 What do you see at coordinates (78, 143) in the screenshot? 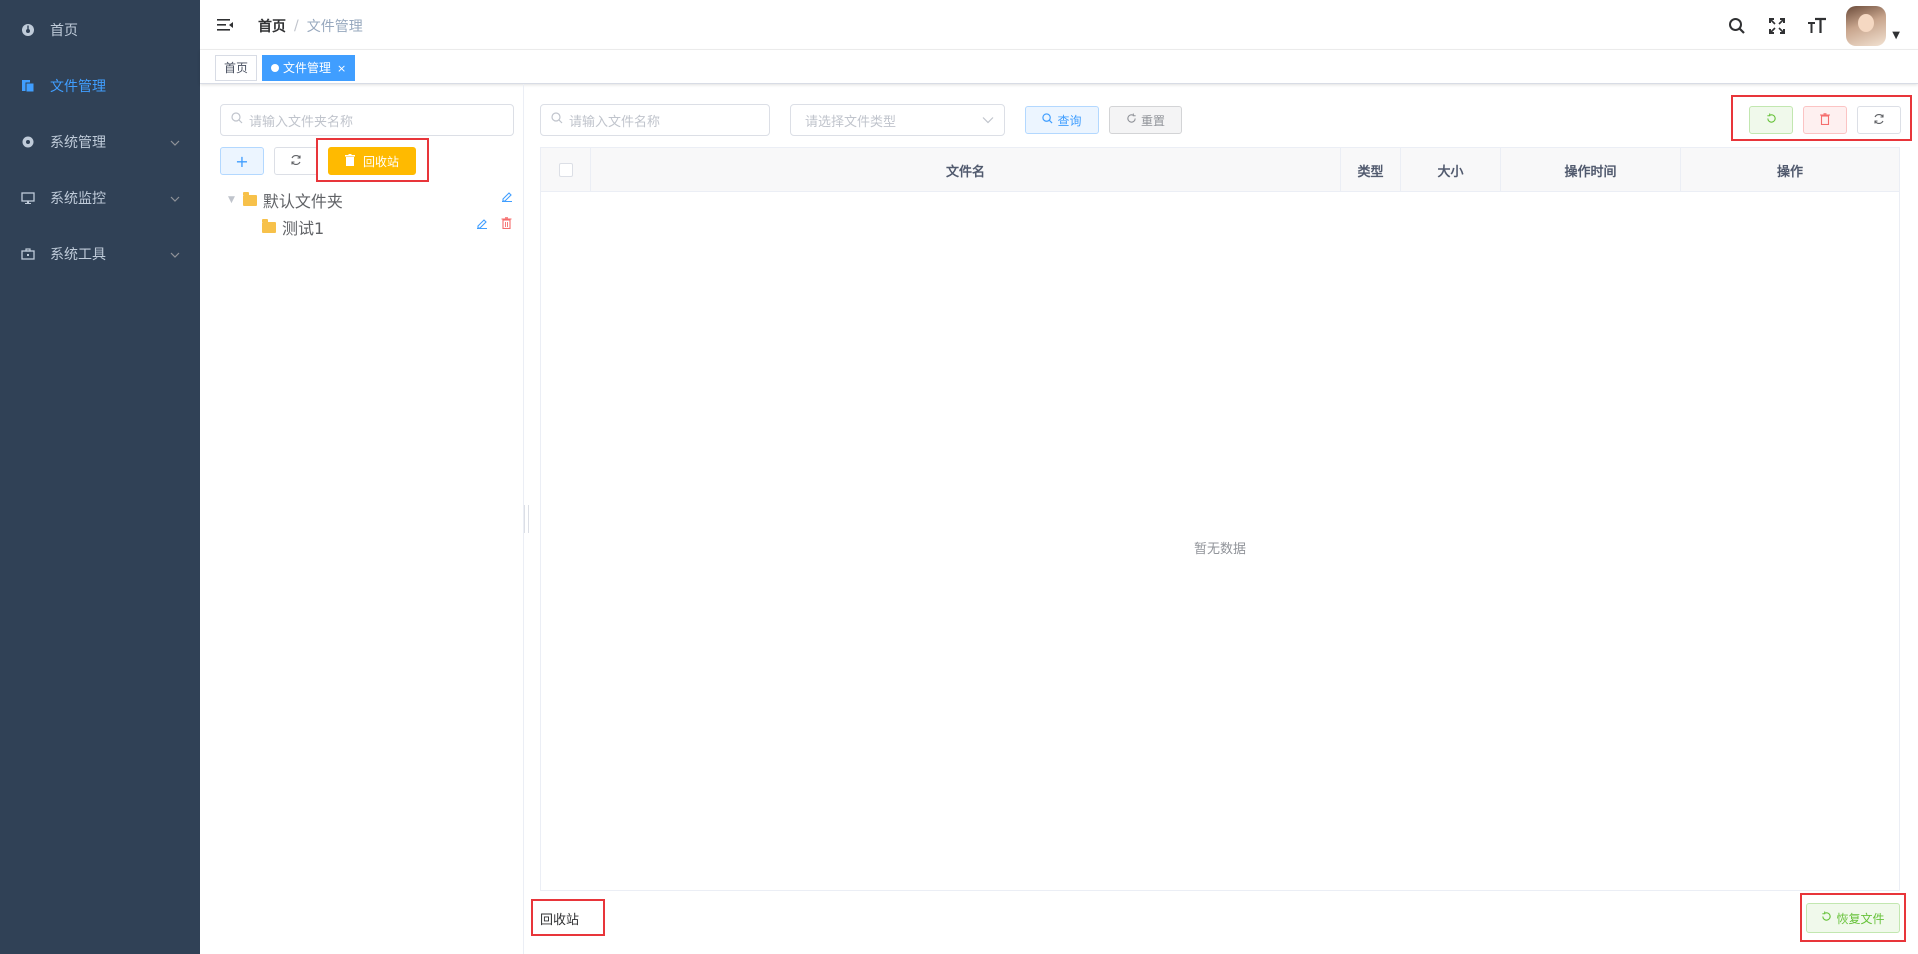
I see `sidebar-item-label: 系统管理` at bounding box center [78, 143].